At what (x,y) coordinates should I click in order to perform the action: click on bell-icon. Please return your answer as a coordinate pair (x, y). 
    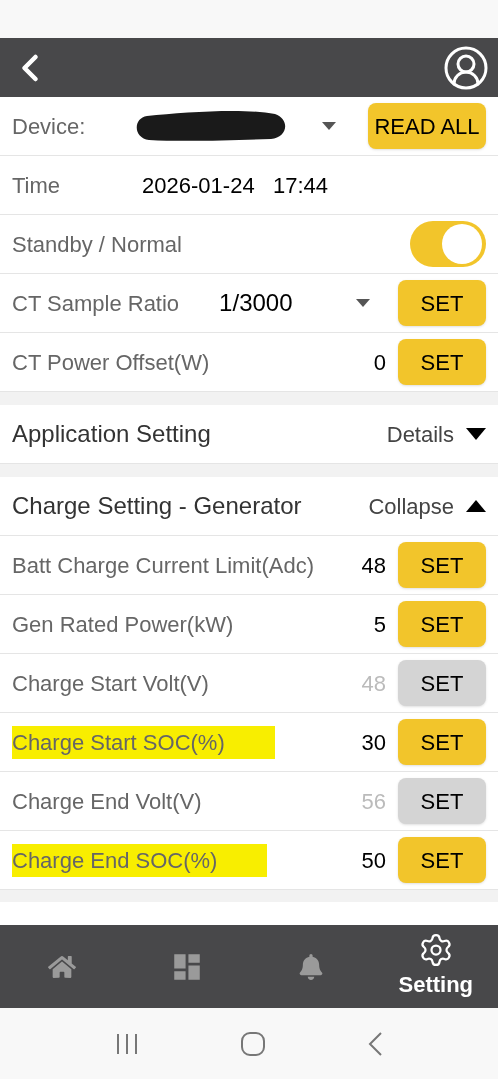
    Looking at the image, I should click on (311, 966).